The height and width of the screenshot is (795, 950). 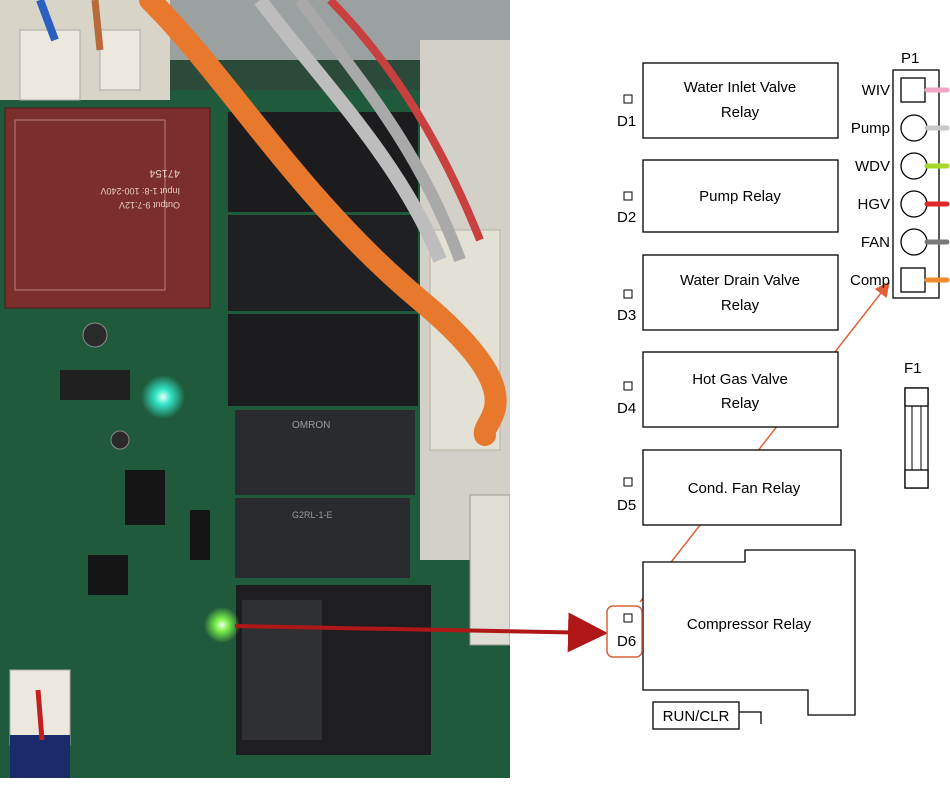 I want to click on board-marking-3: Output 9-7:12V, so click(x=149, y=205).